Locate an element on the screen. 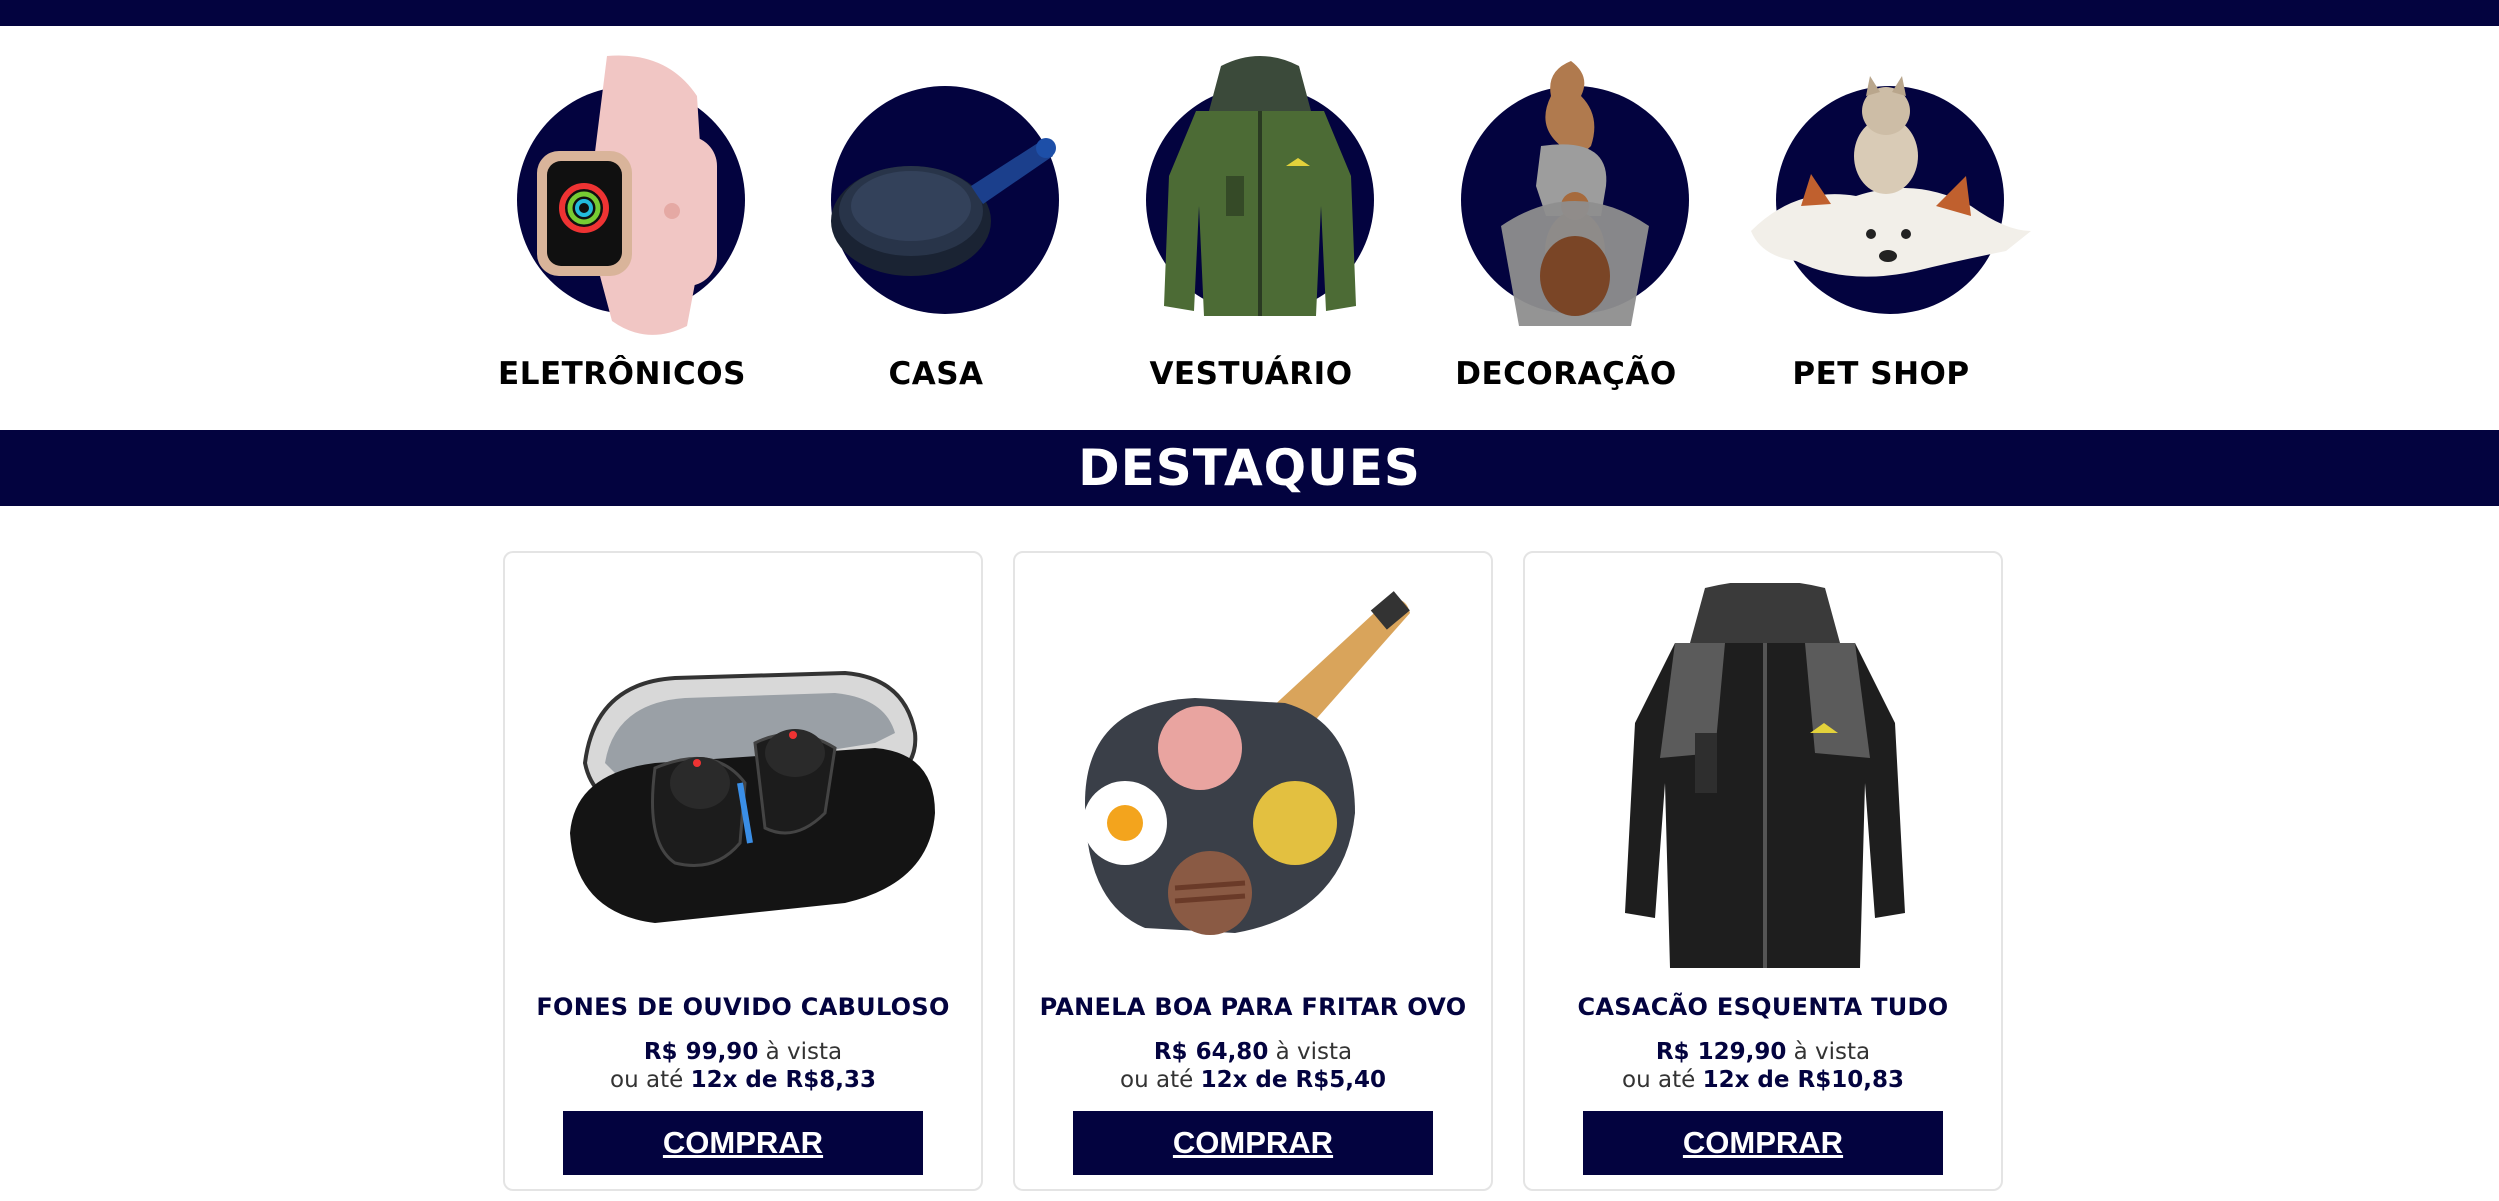  category-electronics: ELETRÔNICOS is located at coordinates (622, 240).